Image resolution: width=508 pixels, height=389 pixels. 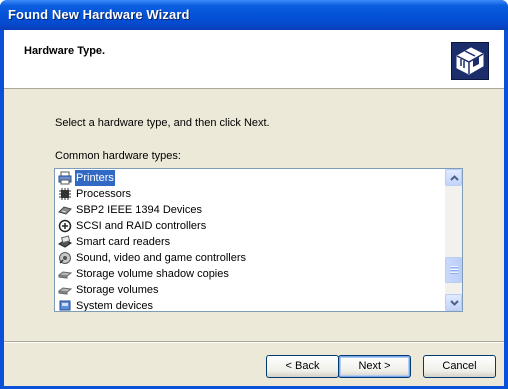 What do you see at coordinates (65, 258) in the screenshot?
I see `sound-icon` at bounding box center [65, 258].